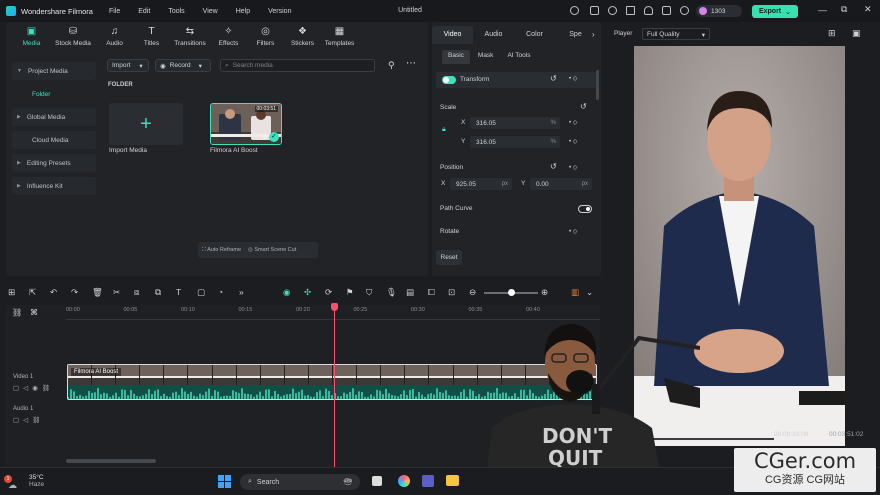 The width and height of the screenshot is (880, 495). What do you see at coordinates (648, 10) in the screenshot?
I see `cloud-icon` at bounding box center [648, 10].